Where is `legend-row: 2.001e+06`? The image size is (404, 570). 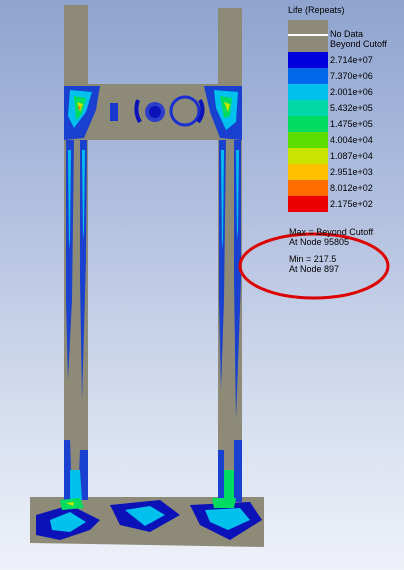
legend-row: 2.001e+06 is located at coordinates (343, 92).